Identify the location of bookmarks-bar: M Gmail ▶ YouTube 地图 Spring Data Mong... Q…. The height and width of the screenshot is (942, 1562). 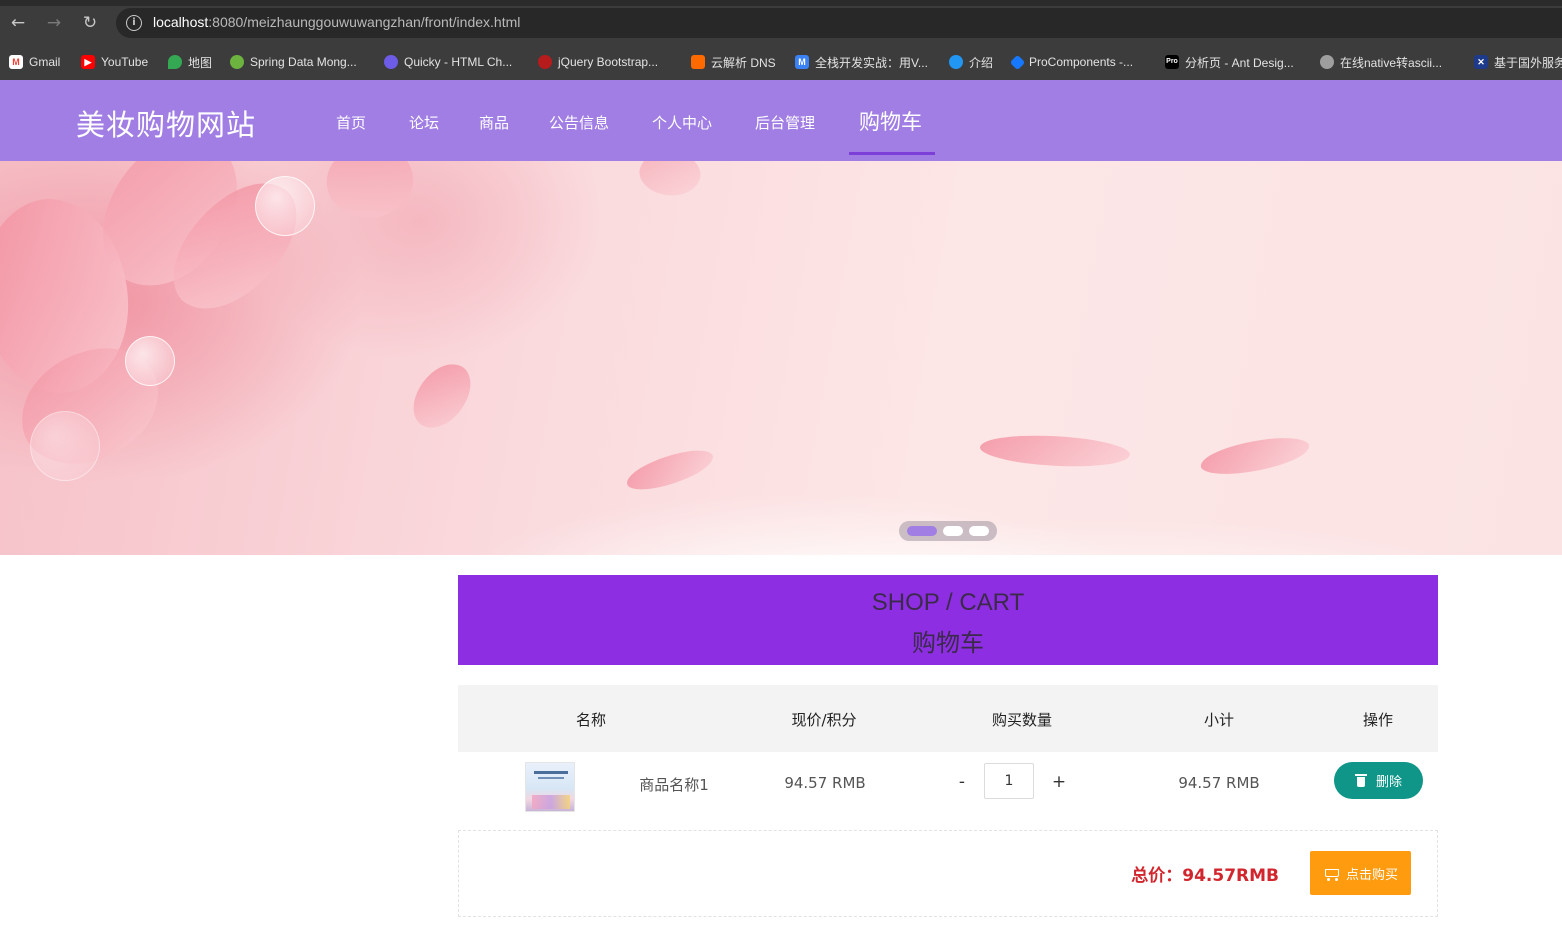
(781, 62).